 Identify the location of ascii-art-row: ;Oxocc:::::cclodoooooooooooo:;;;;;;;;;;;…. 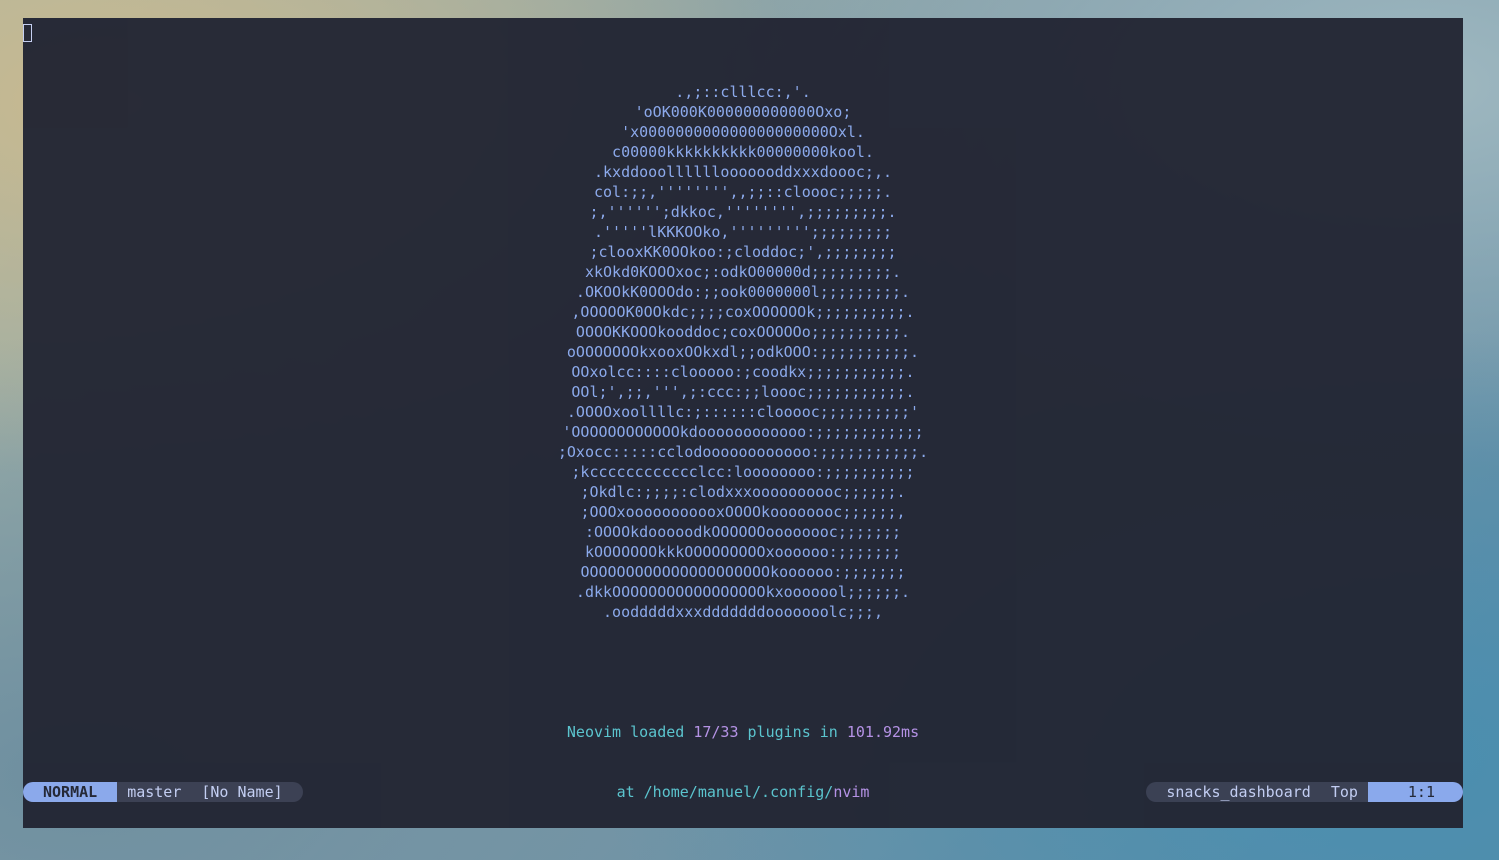
(743, 452).